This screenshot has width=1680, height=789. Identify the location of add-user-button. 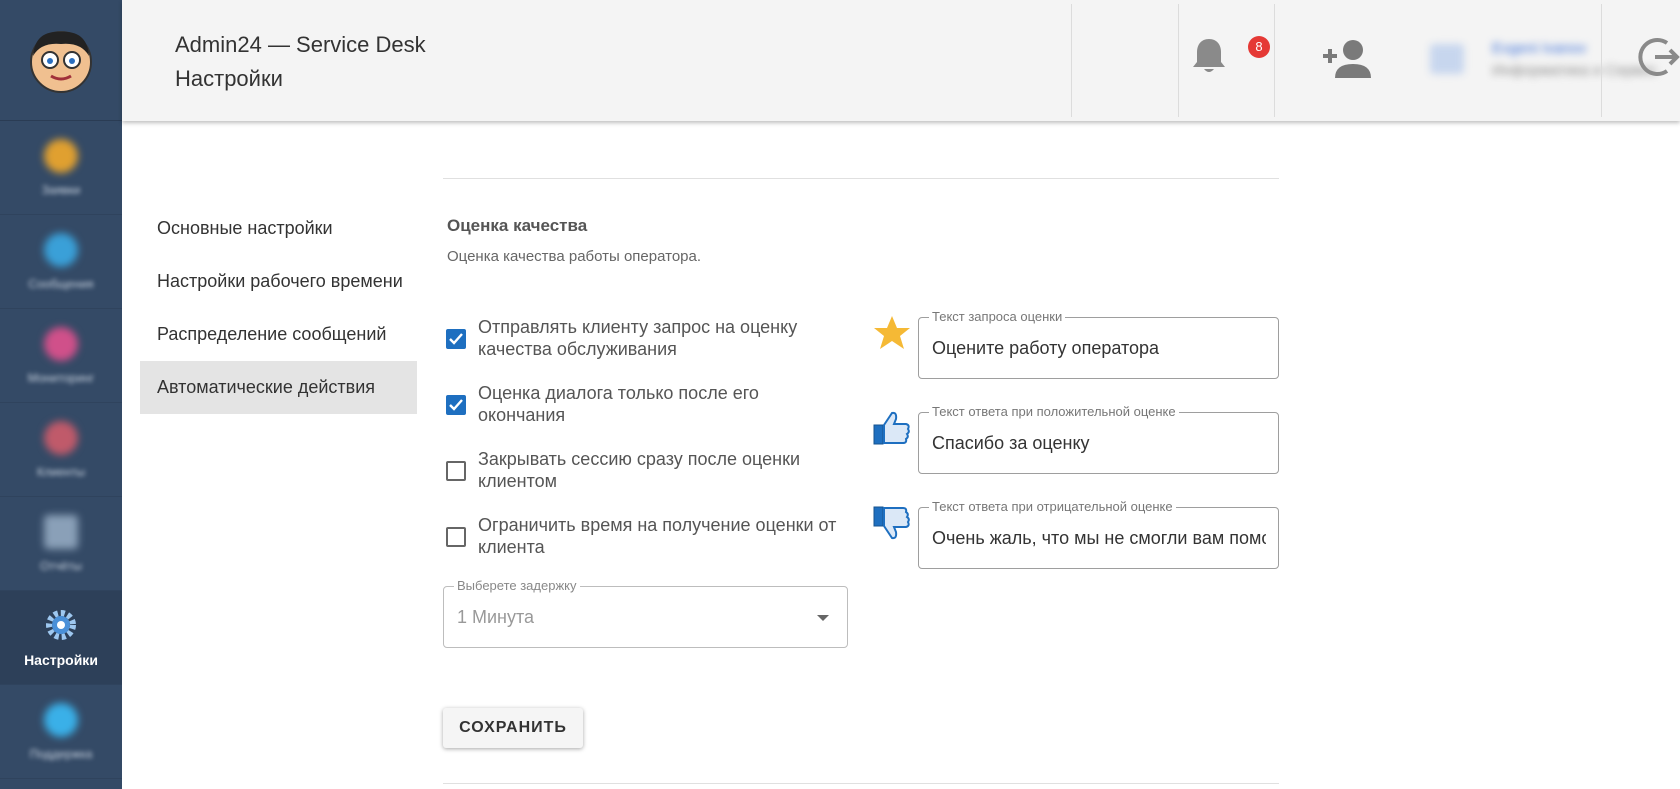
(1347, 61).